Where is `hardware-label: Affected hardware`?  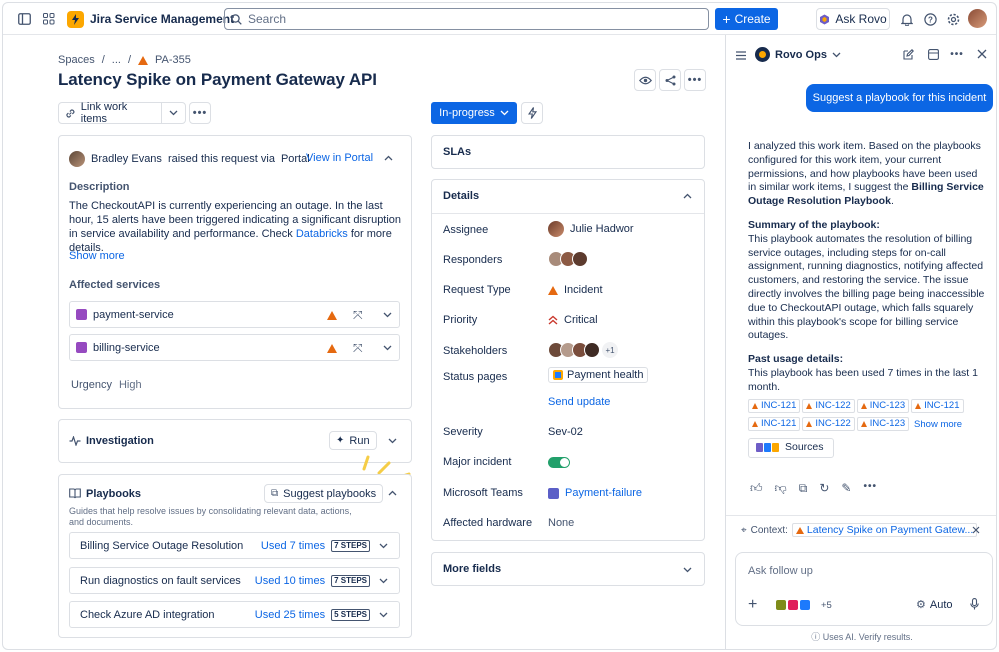 hardware-label: Affected hardware is located at coordinates (488, 523).